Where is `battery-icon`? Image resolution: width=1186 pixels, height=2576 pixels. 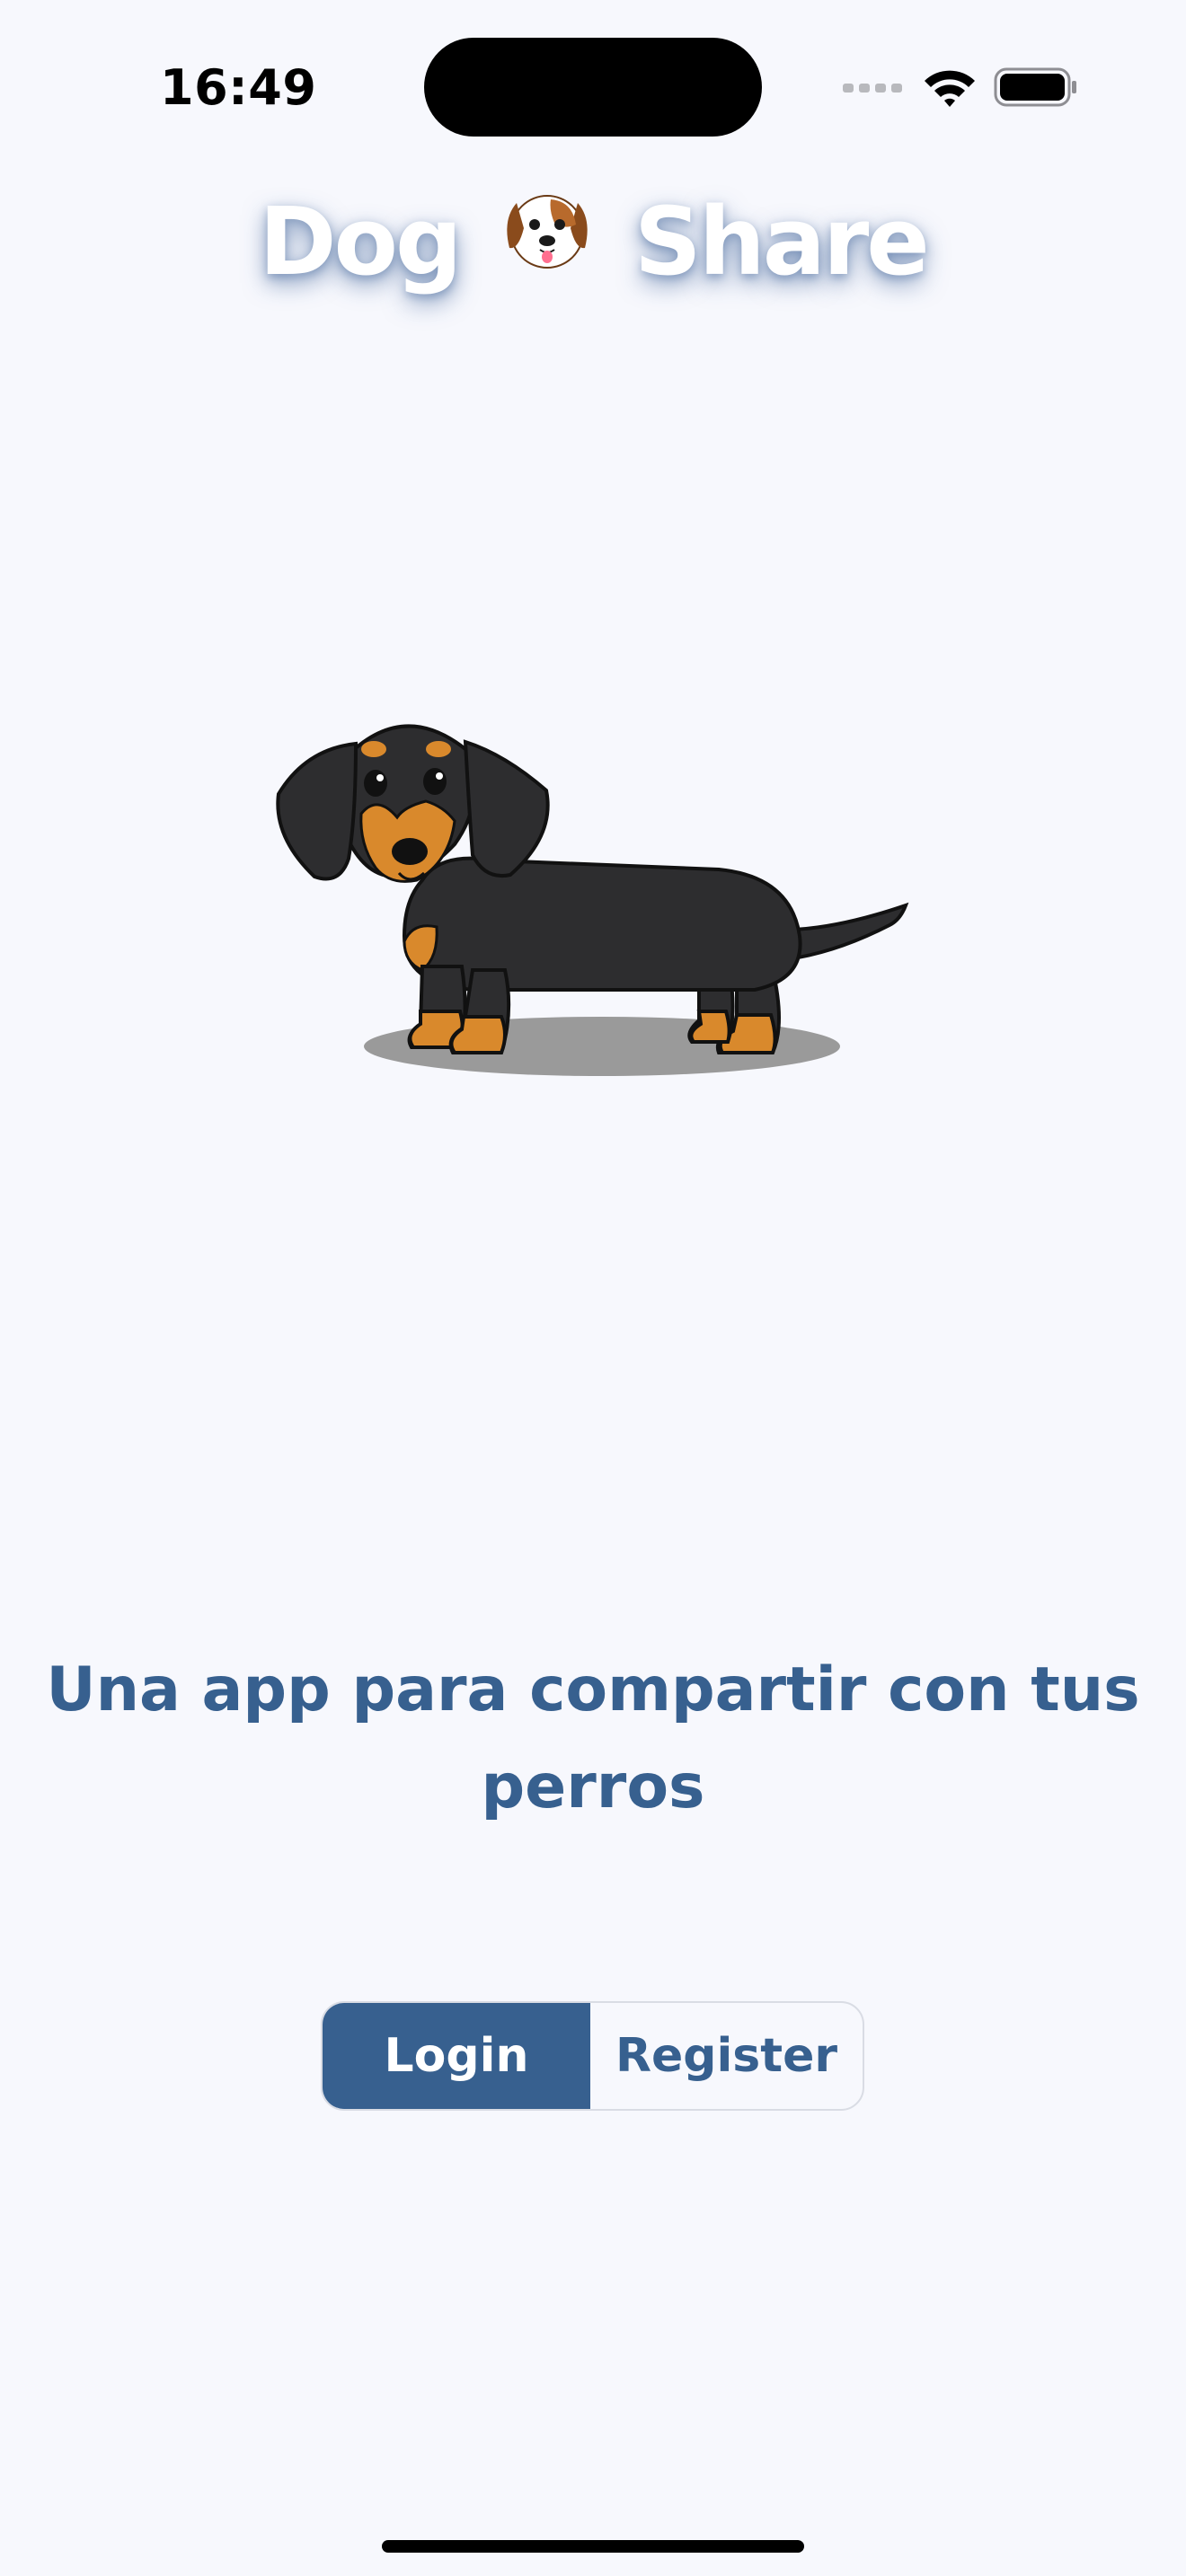 battery-icon is located at coordinates (1035, 87).